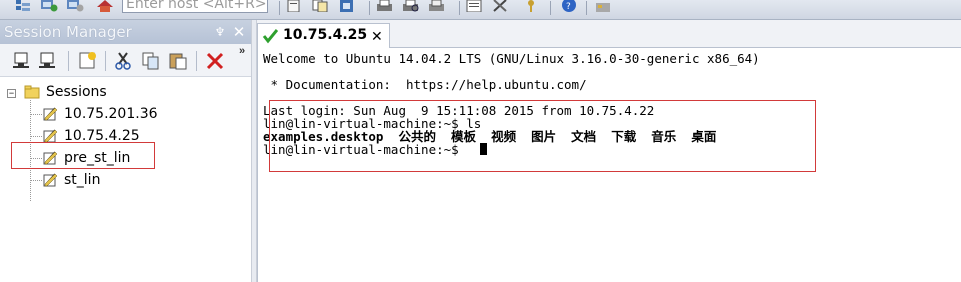 The height and width of the screenshot is (282, 961). I want to click on panel-title: Session Manager, so click(68, 32).